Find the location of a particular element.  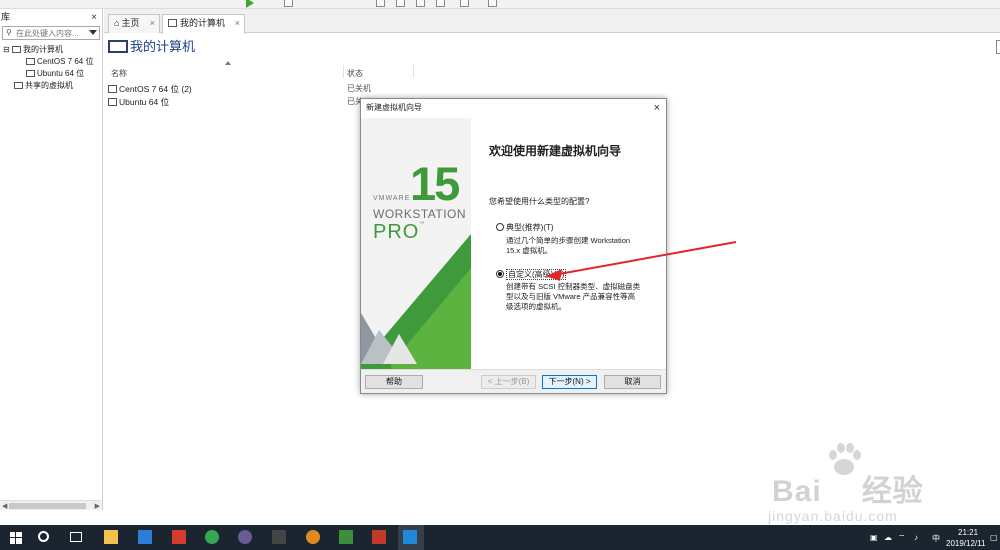

file-explorer-icon is located at coordinates (111, 537).